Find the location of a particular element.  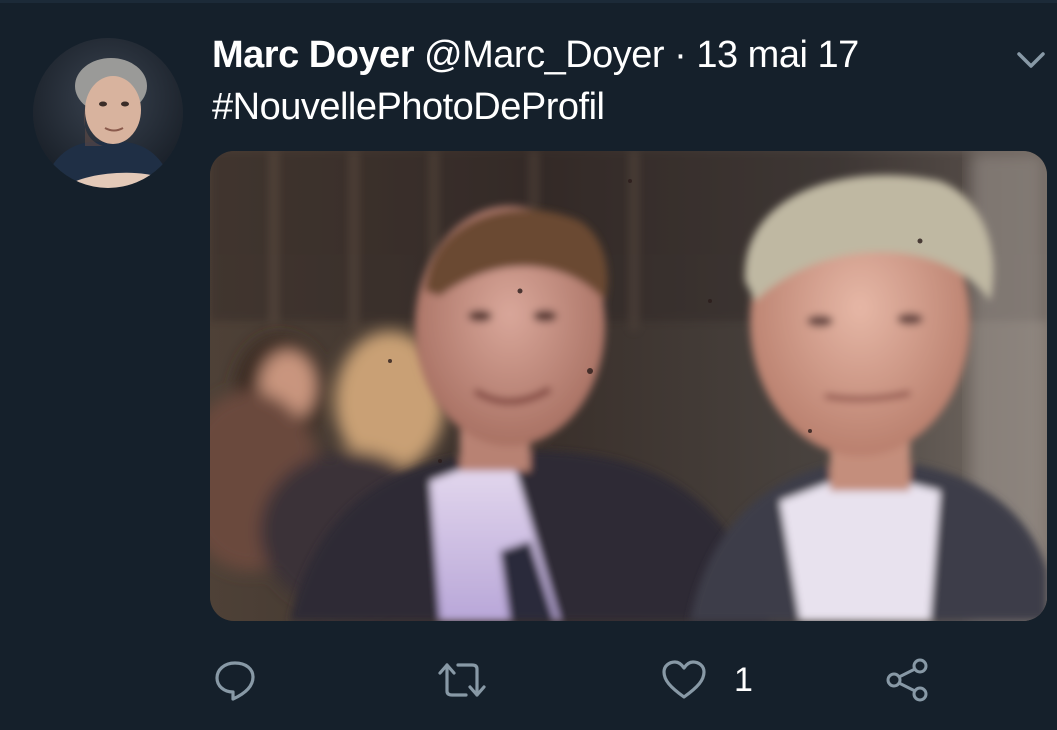

tweet-date: 13 mai 17 is located at coordinates (777, 55).